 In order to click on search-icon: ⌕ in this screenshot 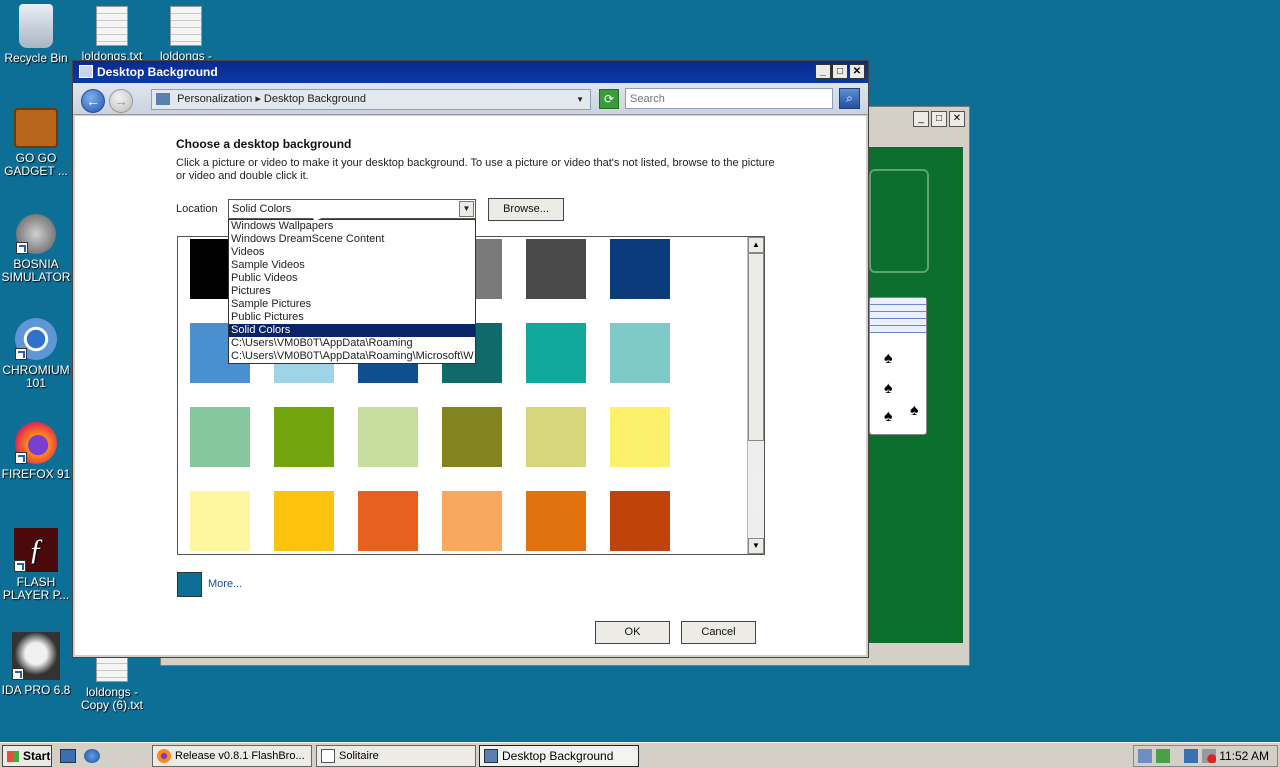, I will do `click(849, 98)`.